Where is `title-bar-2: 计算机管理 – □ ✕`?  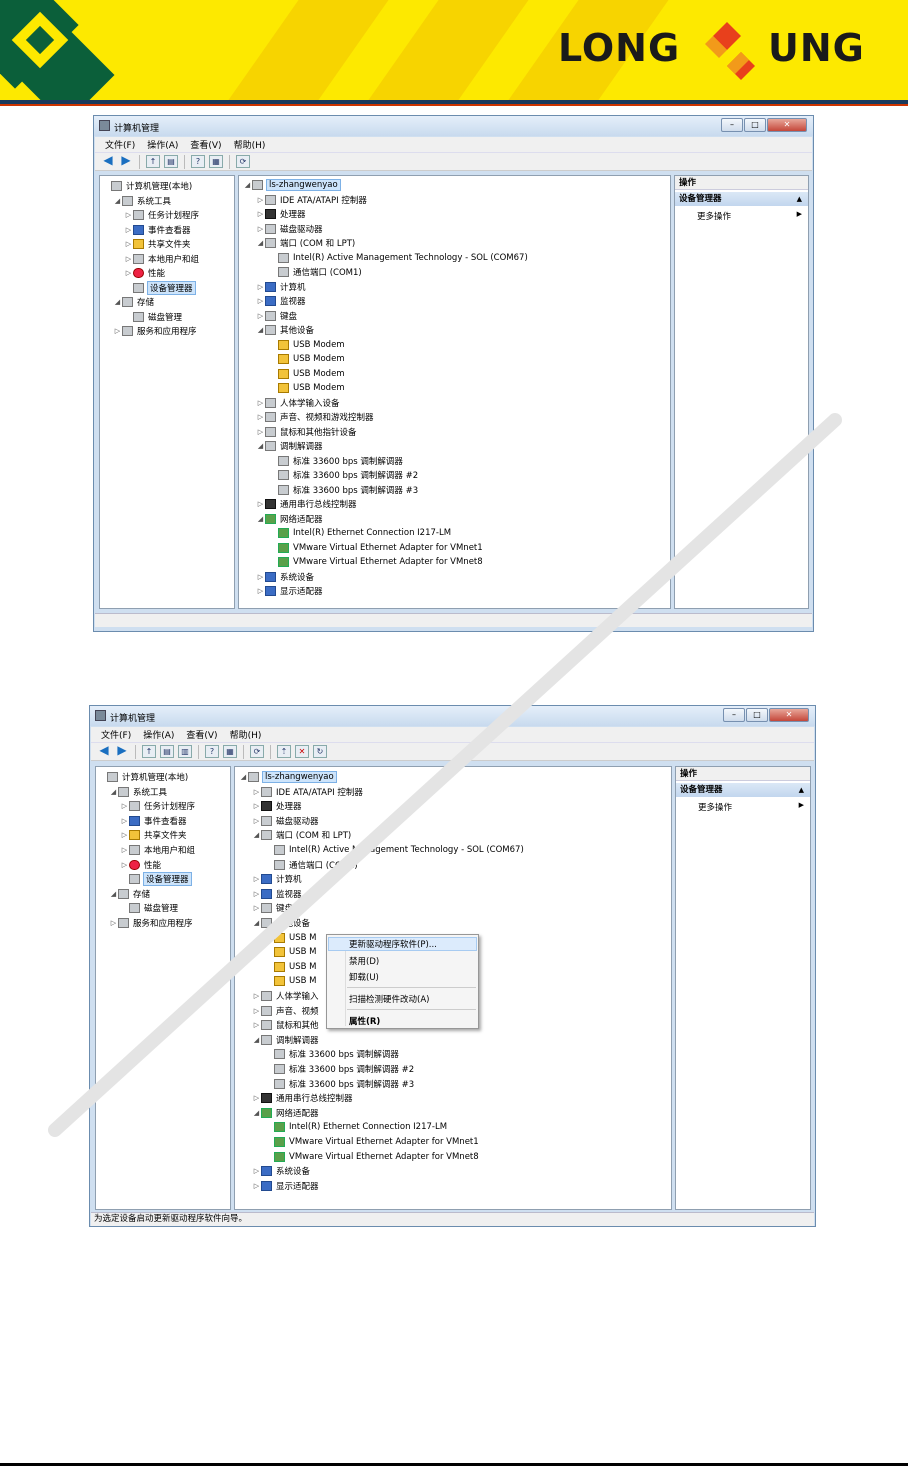
title-bar-2: 计算机管理 – □ ✕ is located at coordinates (452, 716).